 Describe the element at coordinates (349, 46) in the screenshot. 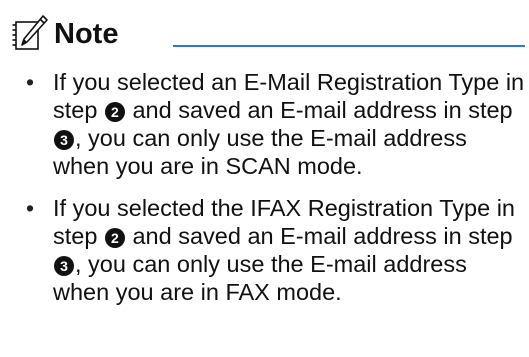

I see `note-divider-rule` at that location.